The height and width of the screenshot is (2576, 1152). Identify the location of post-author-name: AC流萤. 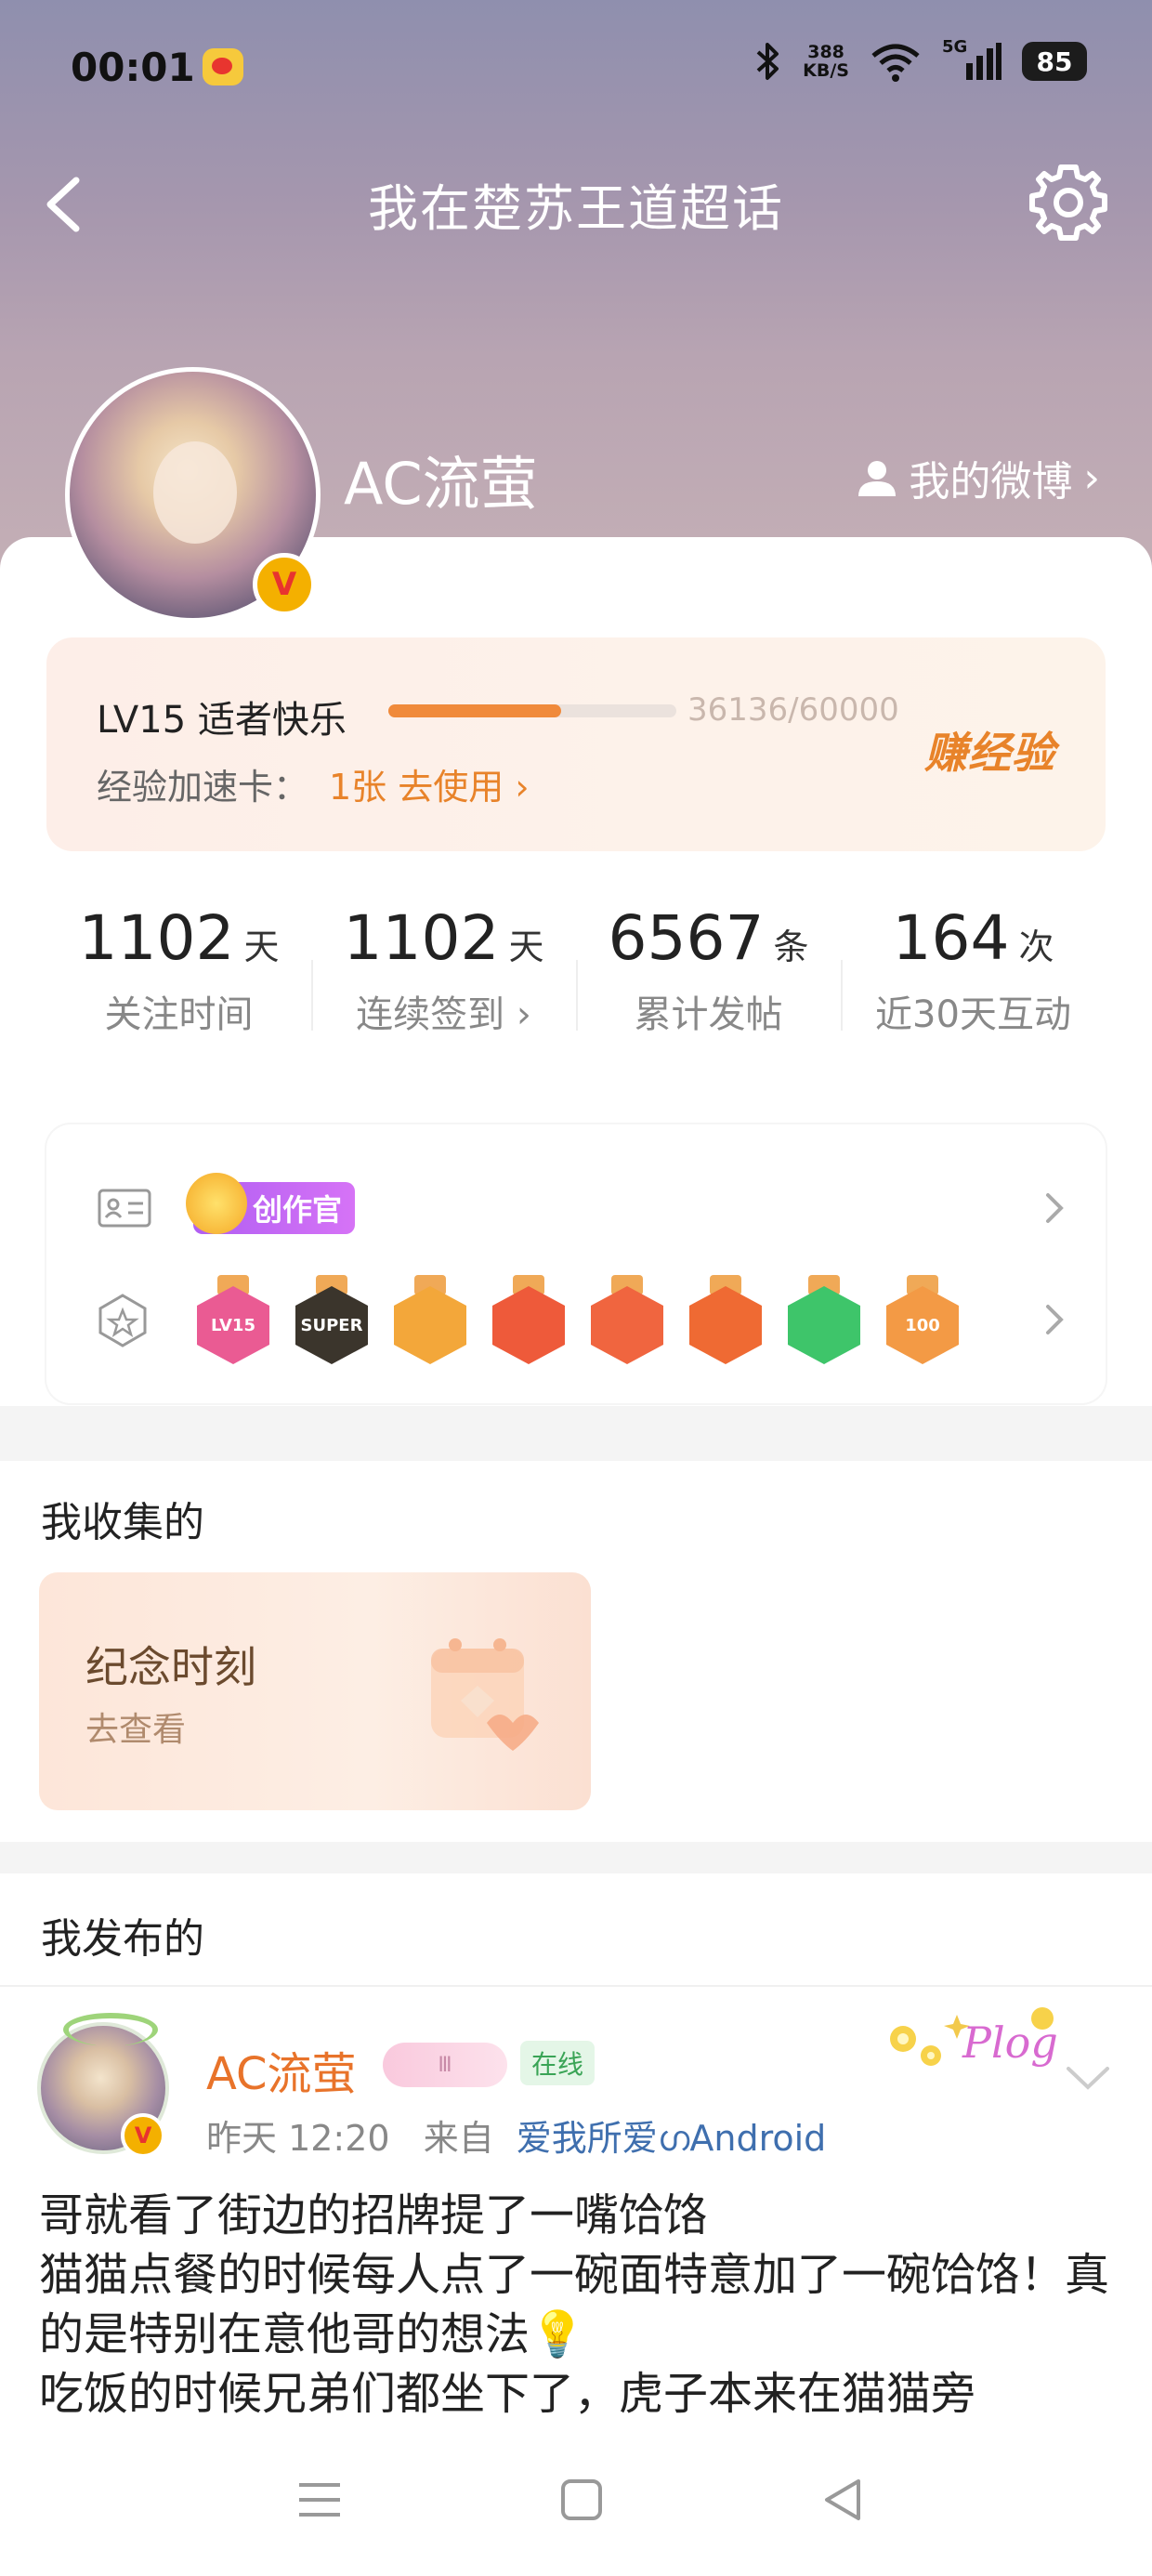
(281, 2069).